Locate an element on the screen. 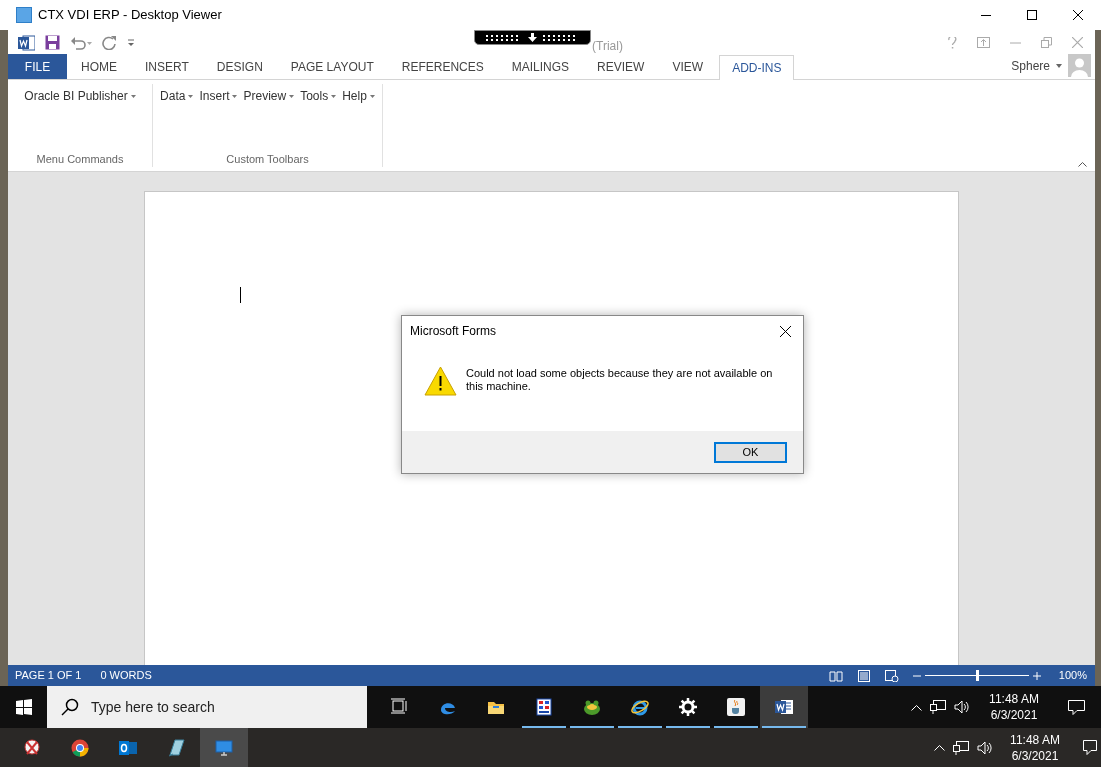 The image size is (1101, 767). menu-button: Help is located at coordinates (358, 96).